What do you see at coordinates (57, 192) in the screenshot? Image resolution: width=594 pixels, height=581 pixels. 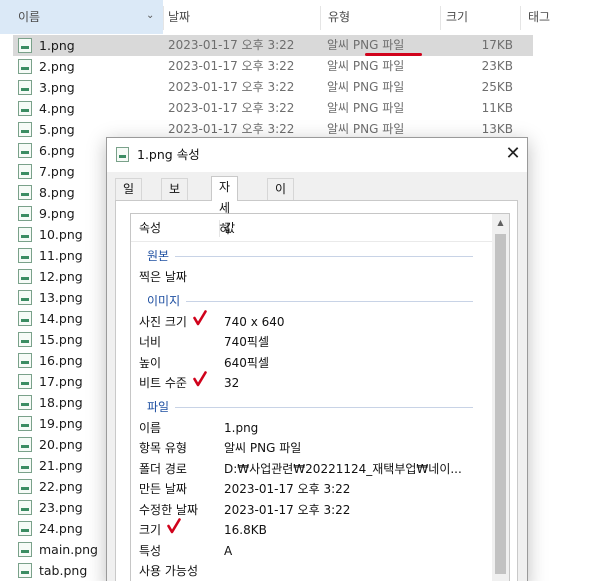 I see `file-name: 8.png` at bounding box center [57, 192].